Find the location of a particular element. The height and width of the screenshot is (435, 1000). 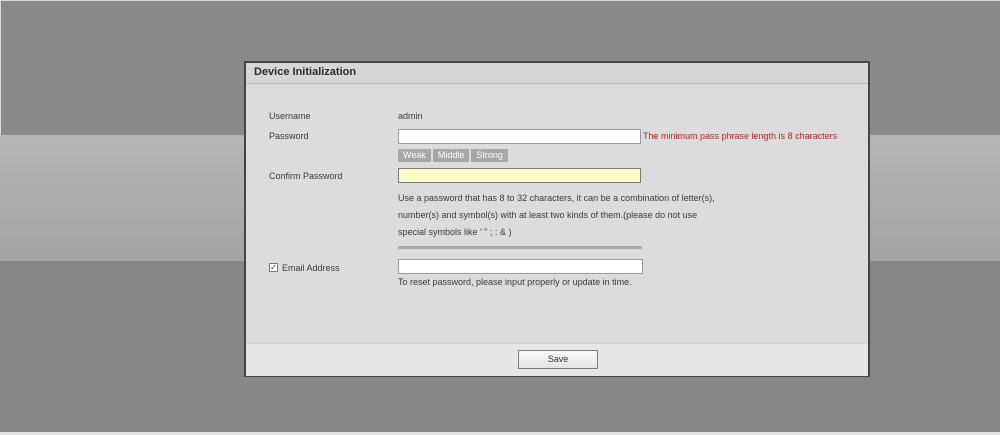

dialog-footer: Save is located at coordinates (557, 359).